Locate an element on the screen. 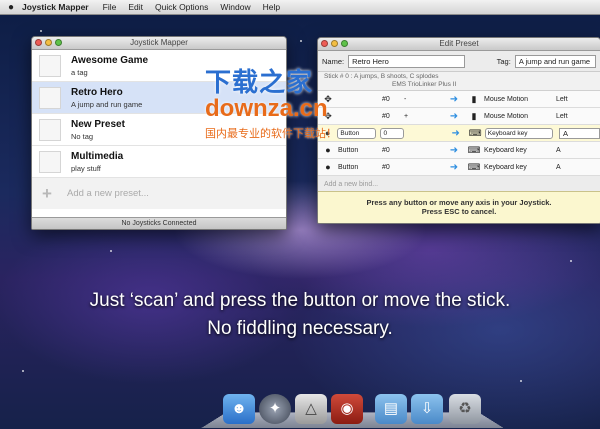 This screenshot has height=429, width=600. preset-row: Multimedia play stuff is located at coordinates (159, 162).